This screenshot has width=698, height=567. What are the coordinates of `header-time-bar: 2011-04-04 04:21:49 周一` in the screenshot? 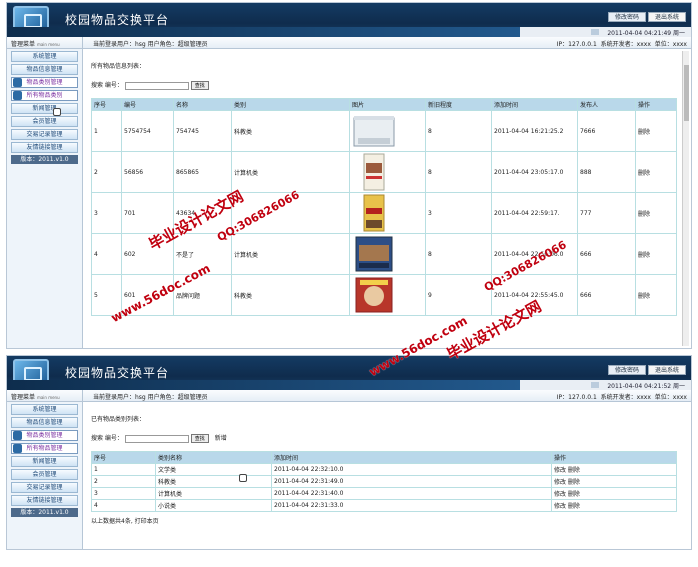 It's located at (349, 32).